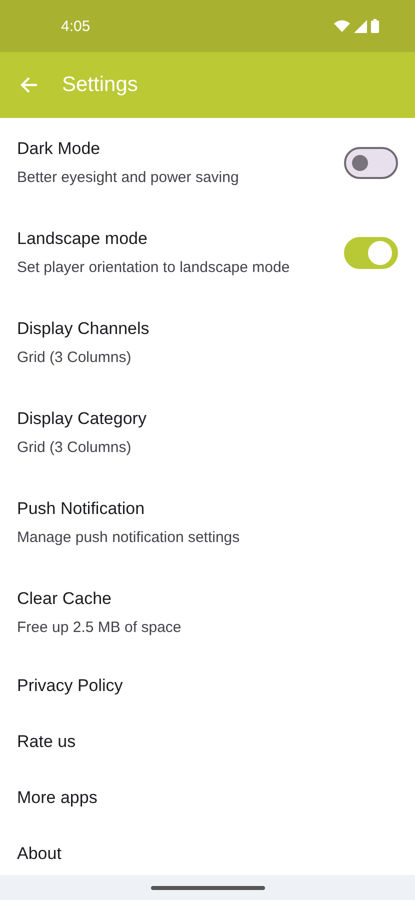 The width and height of the screenshot is (415, 900). What do you see at coordinates (154, 268) in the screenshot?
I see `setting-description: Set player orientation to landscape mode` at bounding box center [154, 268].